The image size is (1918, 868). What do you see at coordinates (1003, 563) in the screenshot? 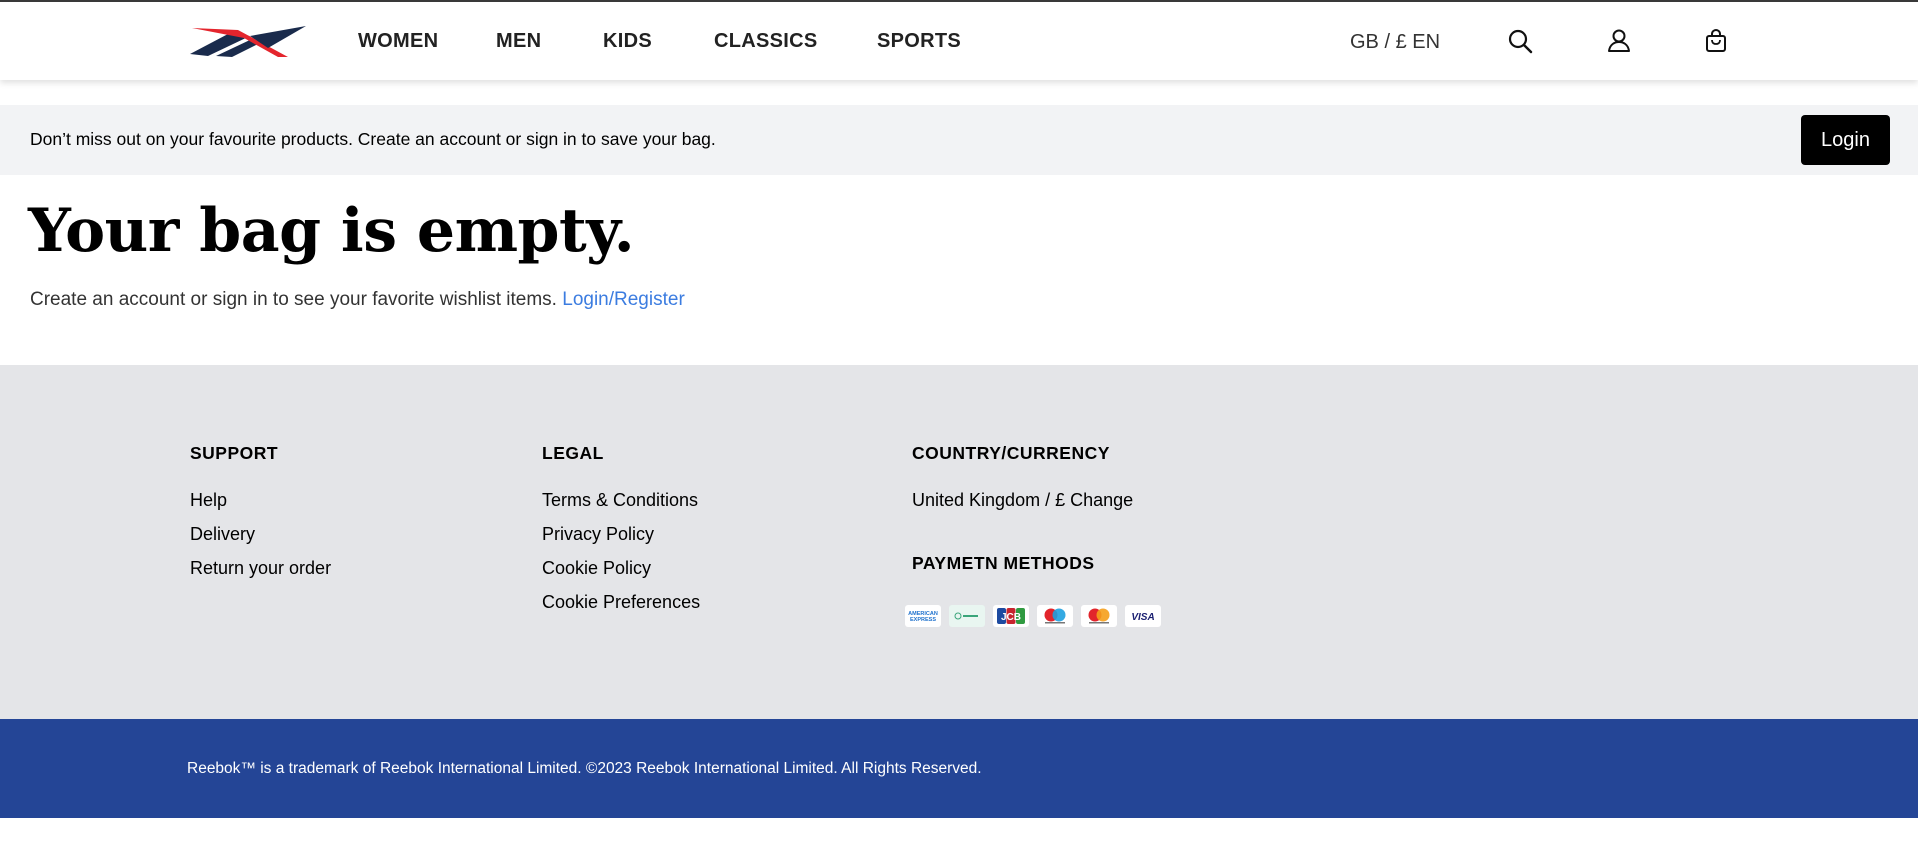
I see `footer-payment-heading: PAYMETN METHODS` at bounding box center [1003, 563].